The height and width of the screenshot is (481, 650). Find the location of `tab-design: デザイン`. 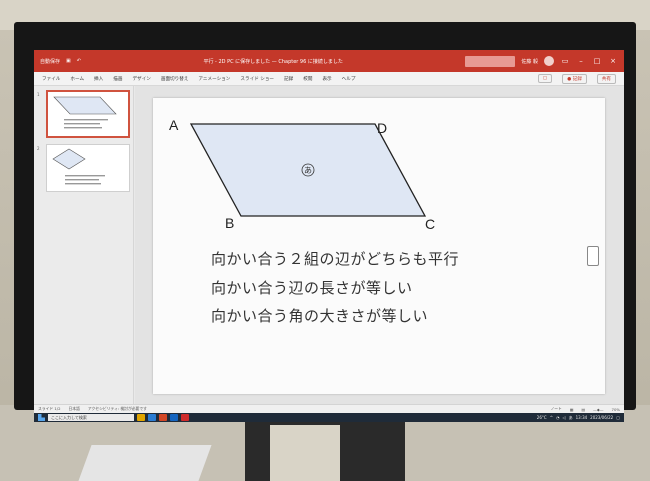

tab-design: デザイン is located at coordinates (141, 79).